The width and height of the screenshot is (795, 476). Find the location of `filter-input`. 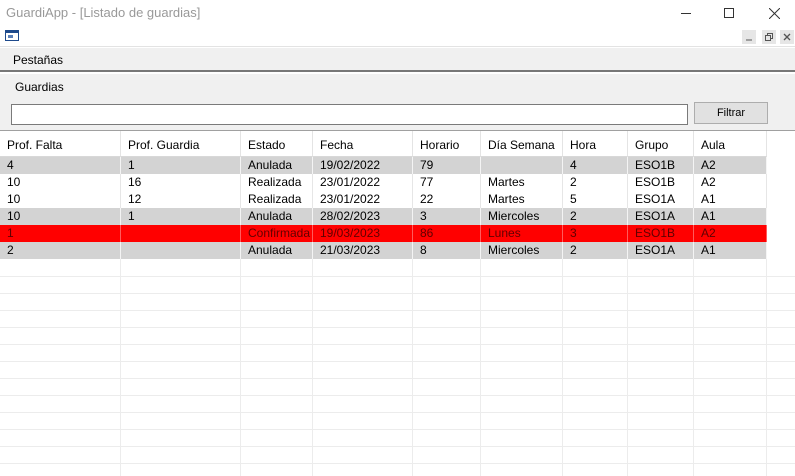

filter-input is located at coordinates (349, 114).